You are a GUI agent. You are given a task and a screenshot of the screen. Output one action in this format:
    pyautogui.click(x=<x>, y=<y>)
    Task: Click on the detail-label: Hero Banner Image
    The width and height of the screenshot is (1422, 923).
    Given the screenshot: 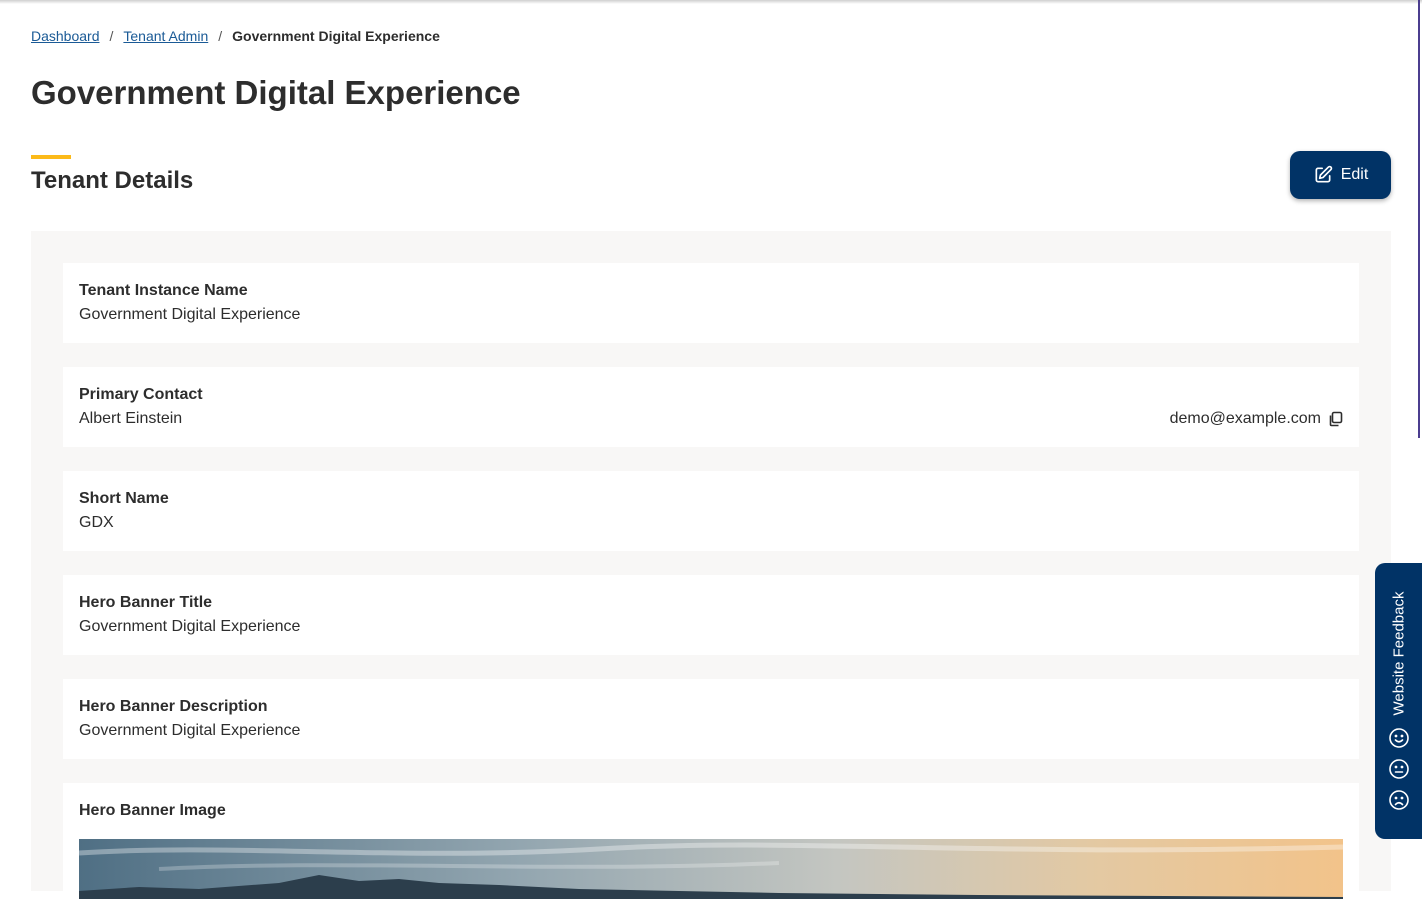 What is the action you would take?
    pyautogui.click(x=152, y=810)
    